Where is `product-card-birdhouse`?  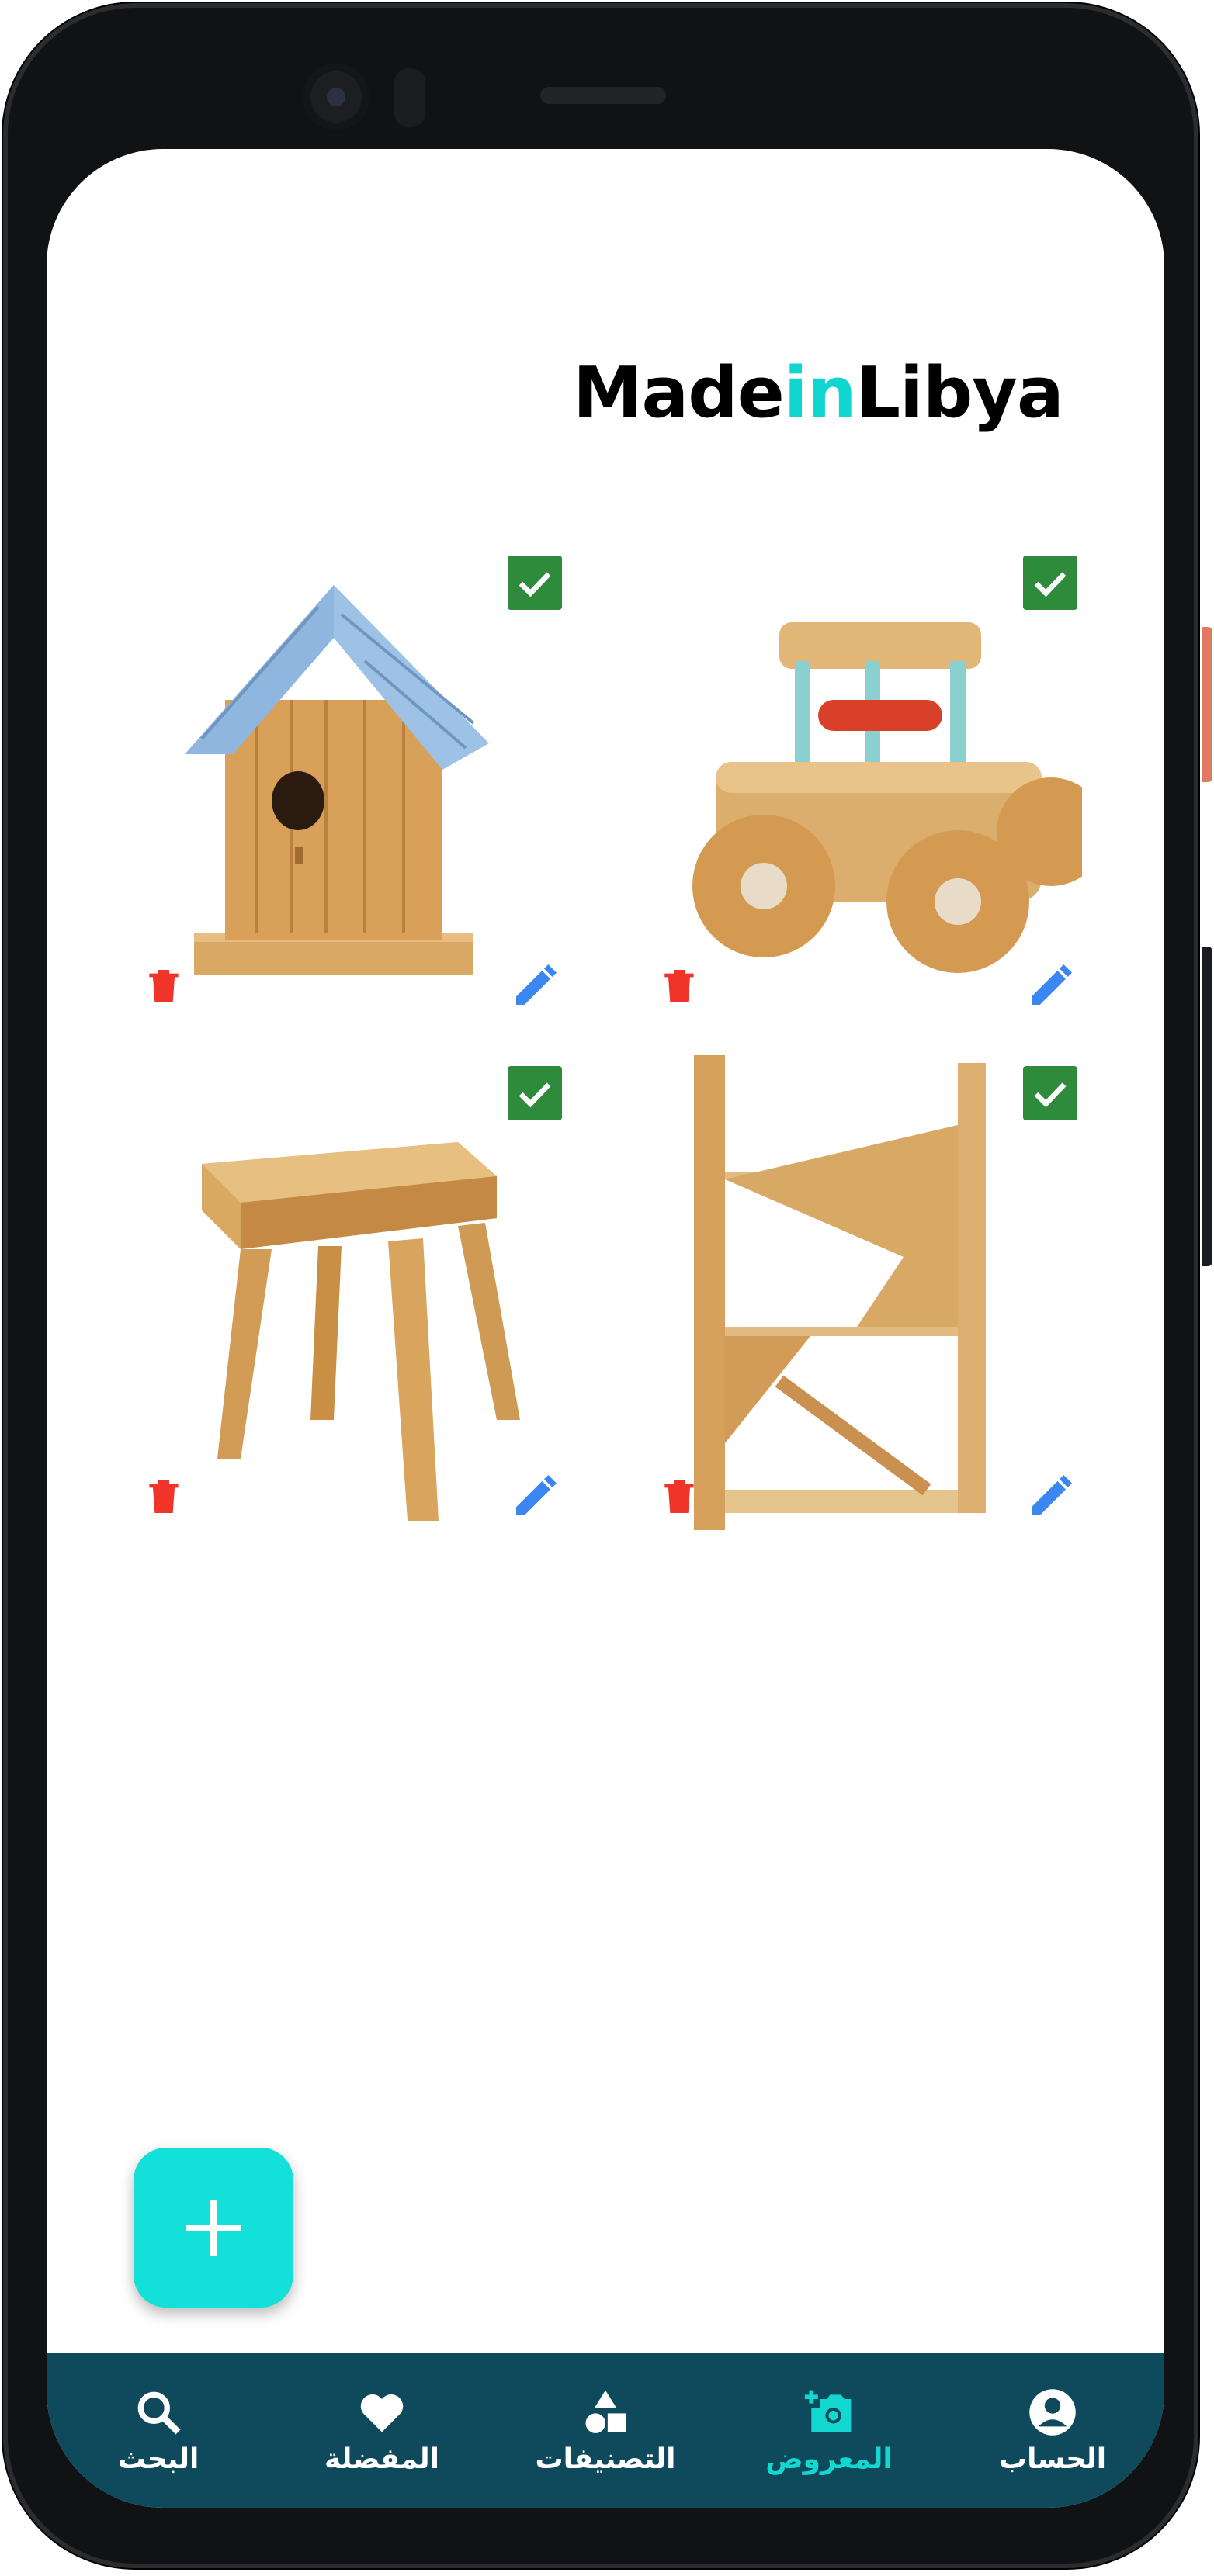
product-card-birdhouse is located at coordinates (349, 782).